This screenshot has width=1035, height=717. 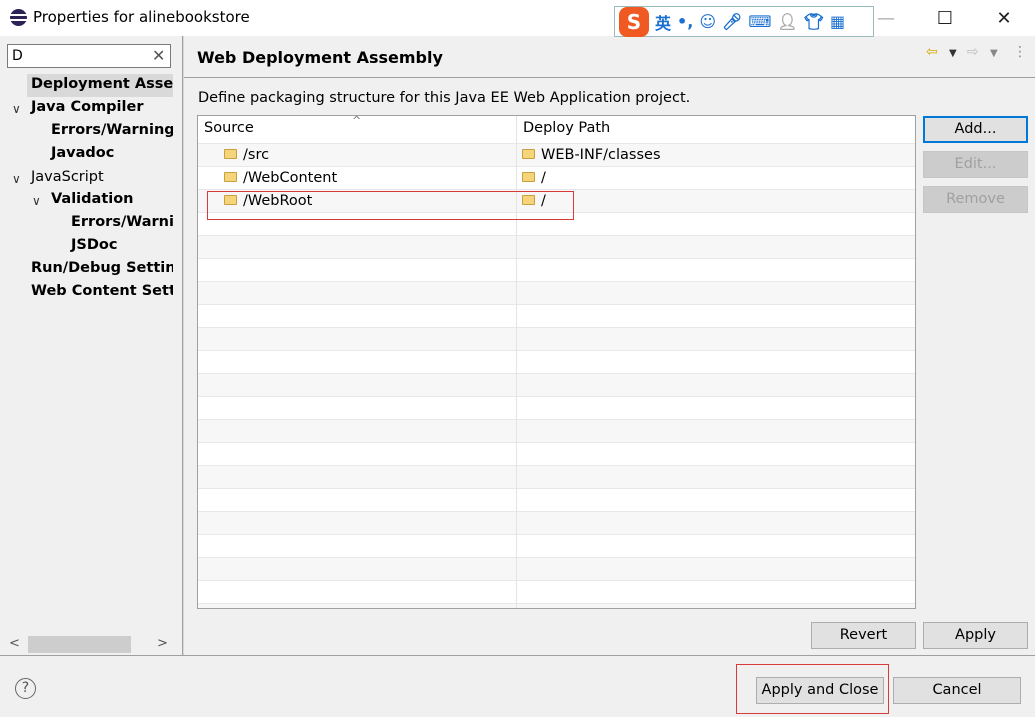 What do you see at coordinates (86, 268) in the screenshot?
I see `tree-item-run-debug-settings: Run/Debug Settings` at bounding box center [86, 268].